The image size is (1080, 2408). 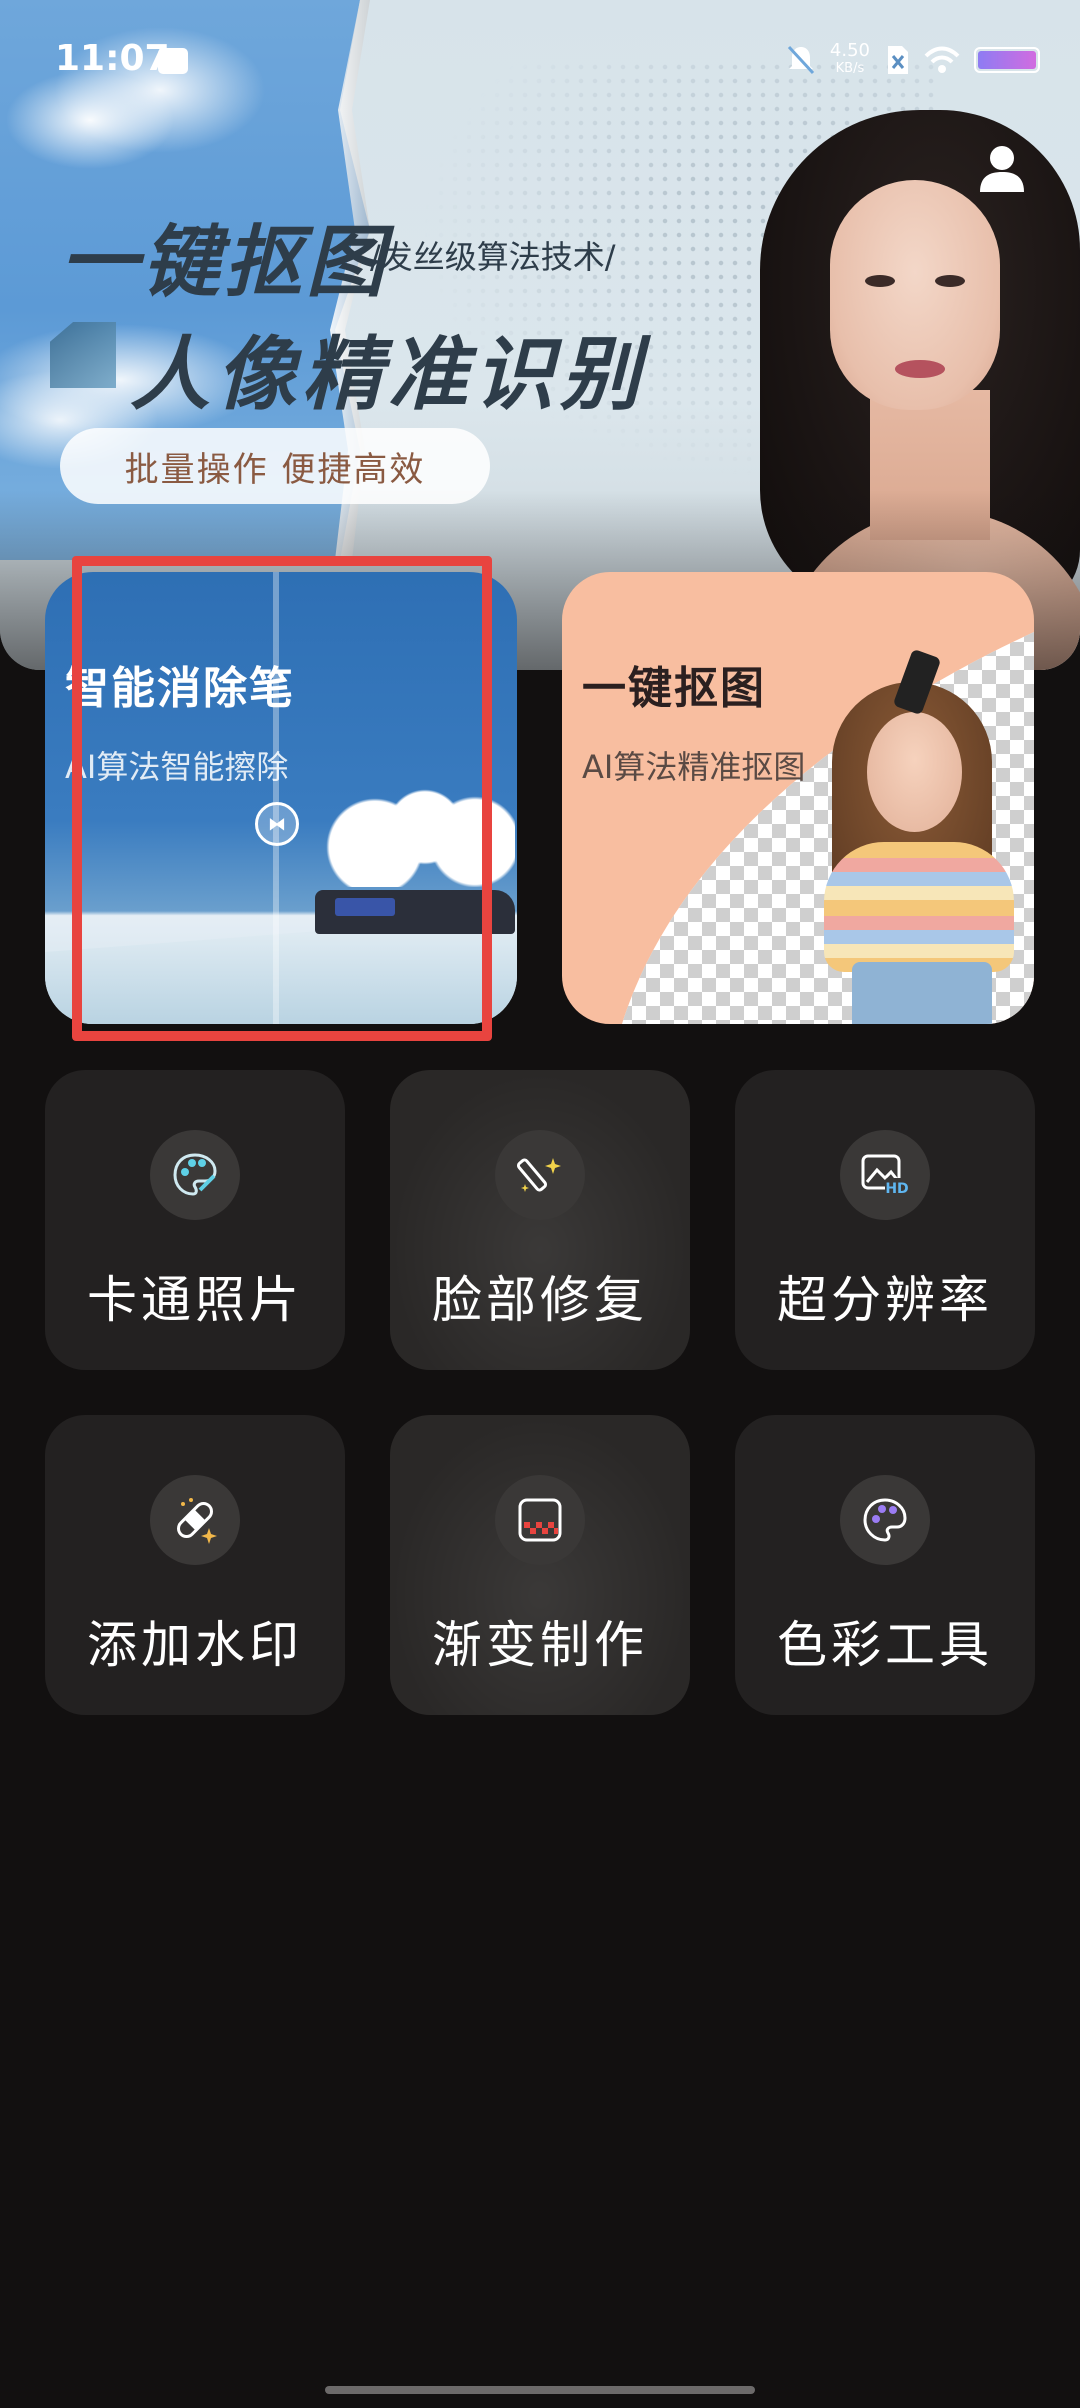 What do you see at coordinates (276, 798) in the screenshot?
I see `compare-divider` at bounding box center [276, 798].